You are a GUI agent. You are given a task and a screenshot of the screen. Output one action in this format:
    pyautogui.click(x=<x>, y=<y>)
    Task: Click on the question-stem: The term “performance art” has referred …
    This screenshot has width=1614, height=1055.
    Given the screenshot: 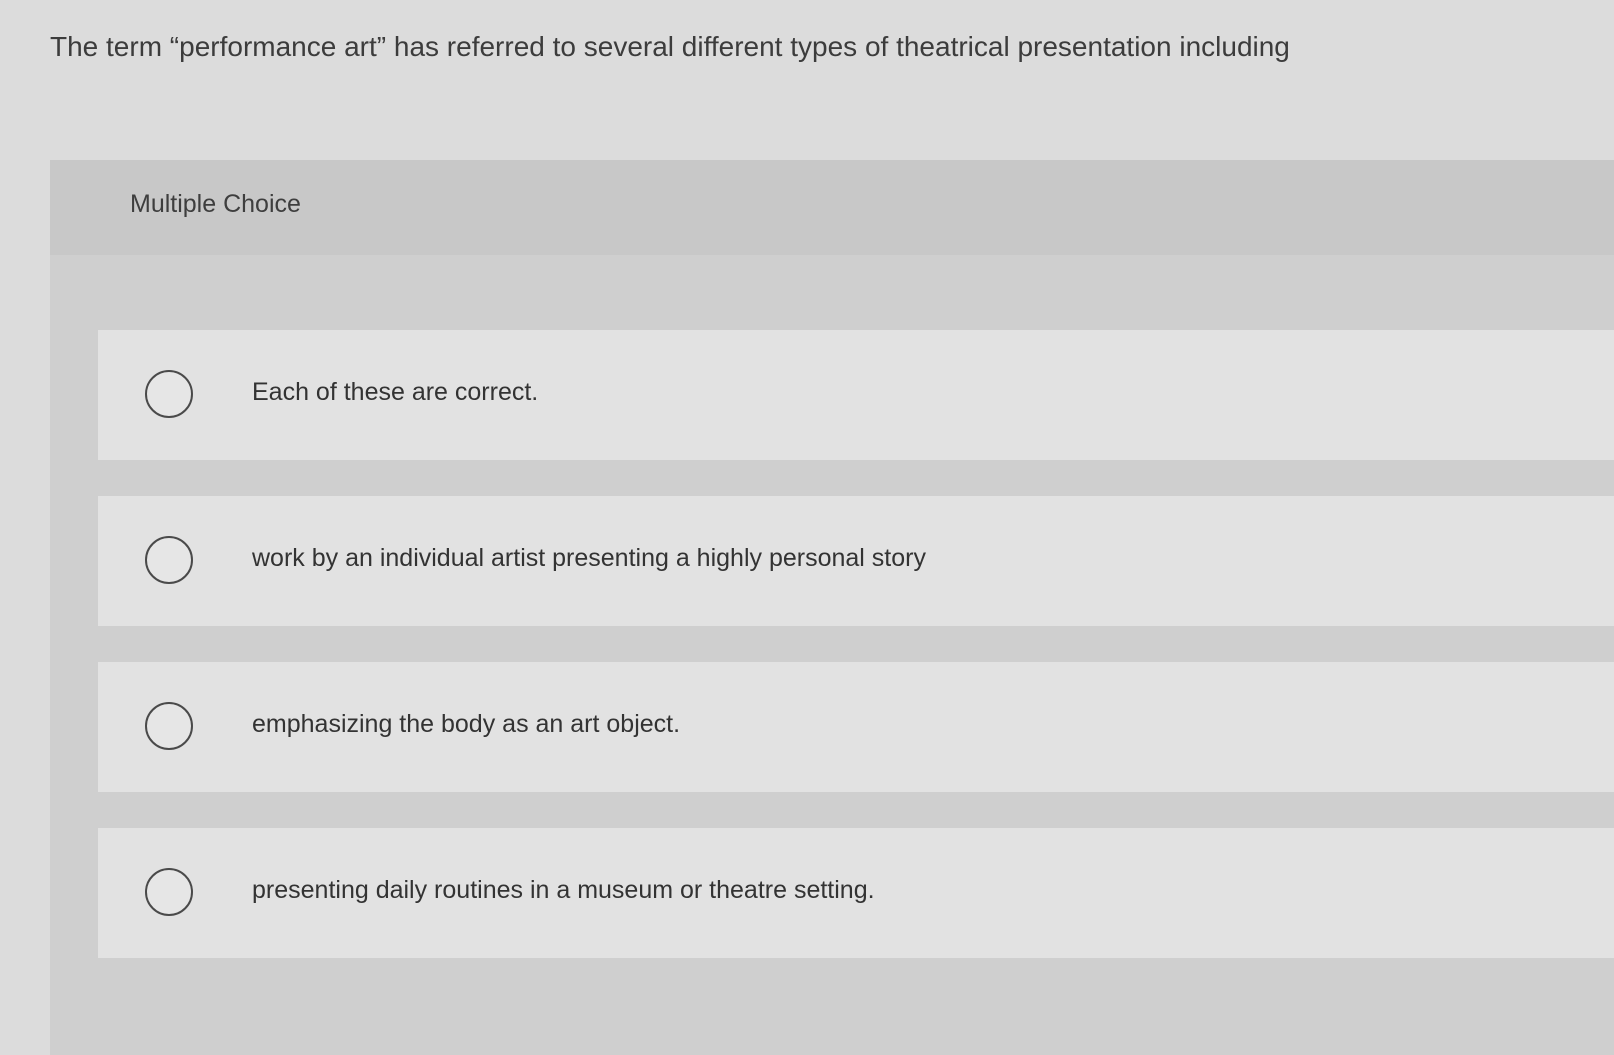 What is the action you would take?
    pyautogui.click(x=670, y=46)
    